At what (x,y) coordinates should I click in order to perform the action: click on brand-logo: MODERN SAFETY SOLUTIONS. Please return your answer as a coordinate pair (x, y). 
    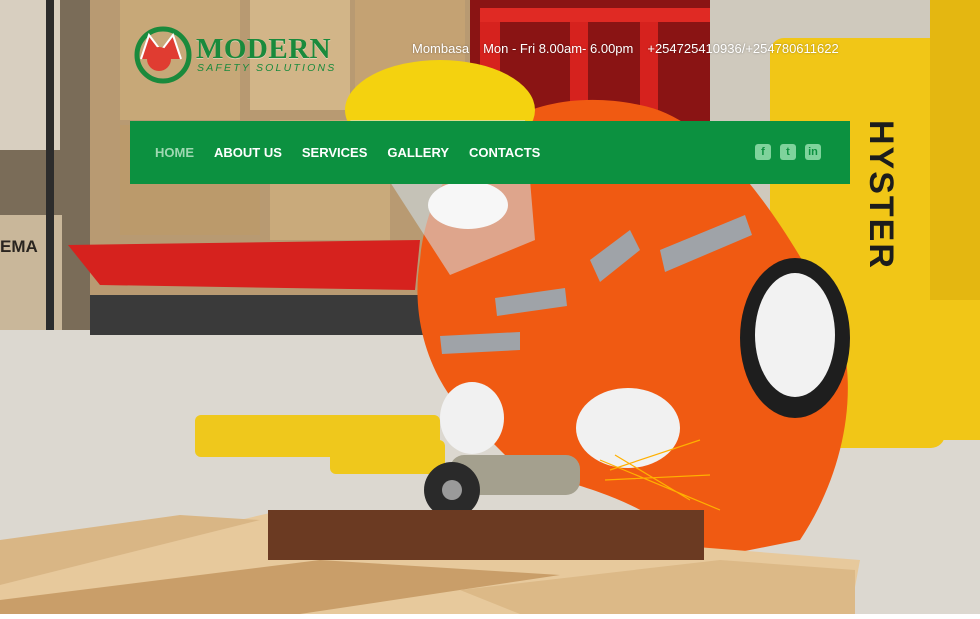
    Looking at the image, I should click on (240, 56).